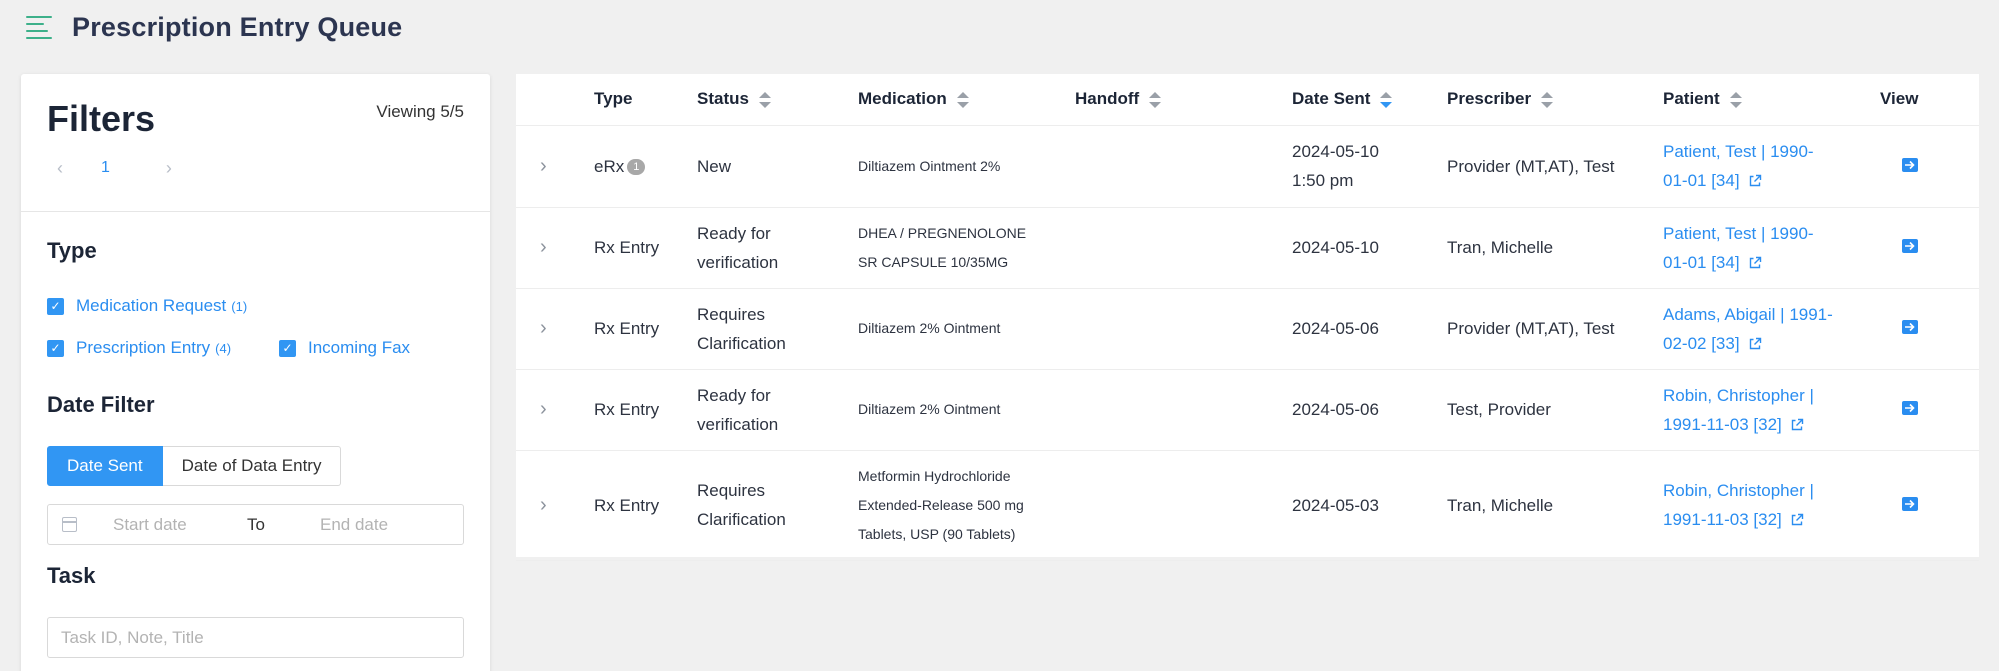 The image size is (1999, 671). I want to click on tab-date-of-data-entry: Date of Data Entry, so click(252, 466).